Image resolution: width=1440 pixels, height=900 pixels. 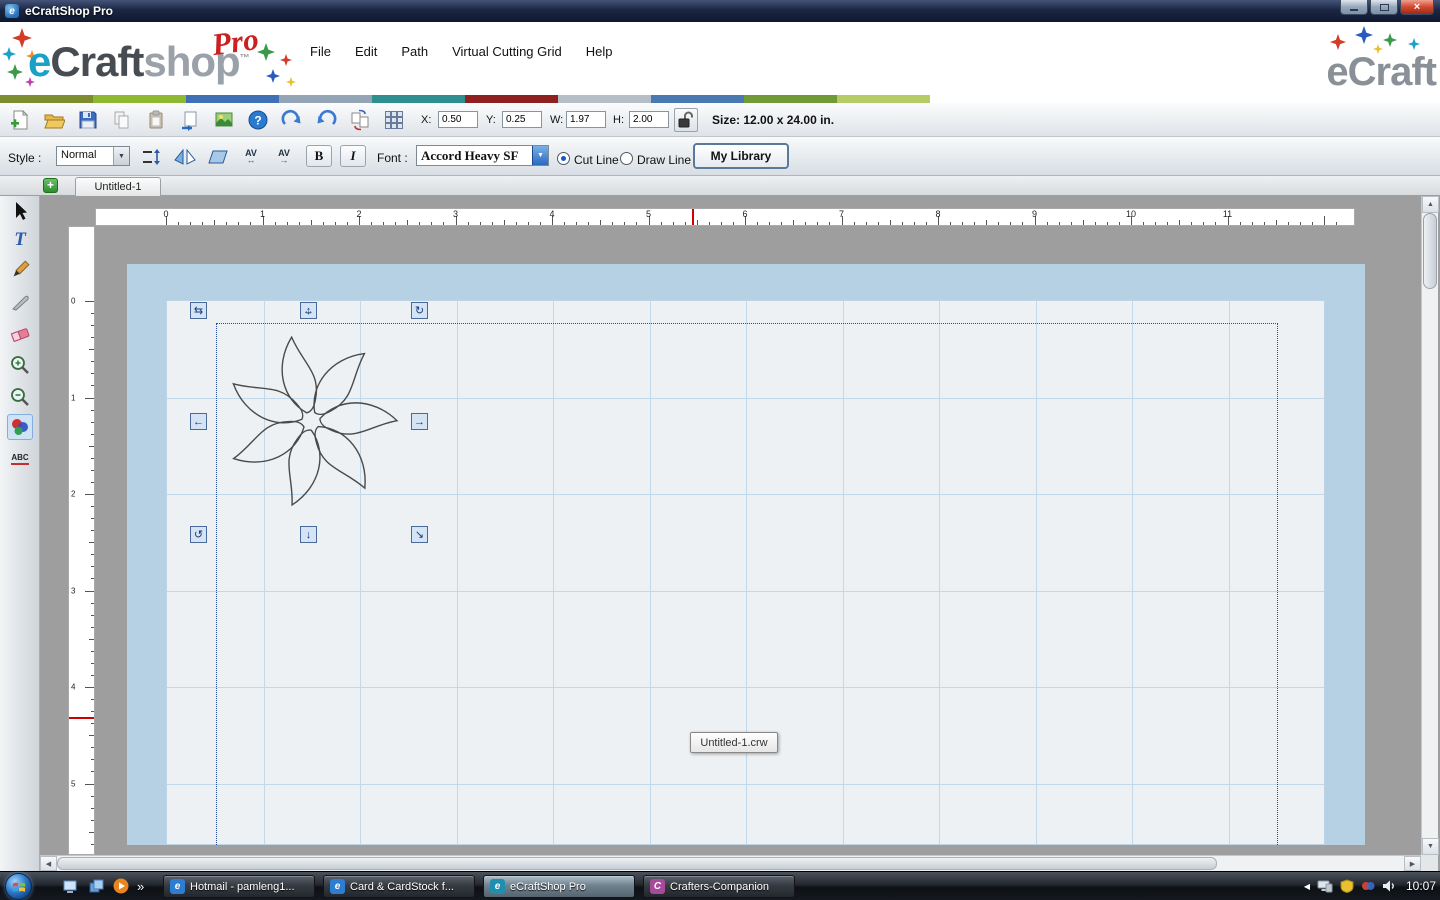 I want to click on color-spheres-icon, so click(x=20, y=427).